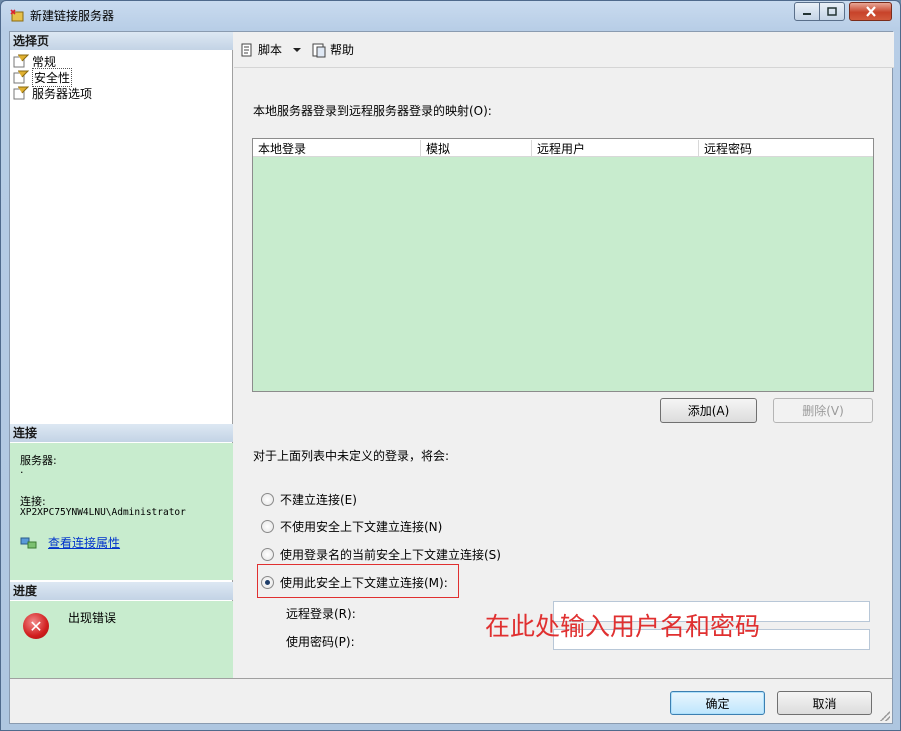  What do you see at coordinates (318, 500) in the screenshot?
I see `option-label: 不建立连接(E)` at bounding box center [318, 500].